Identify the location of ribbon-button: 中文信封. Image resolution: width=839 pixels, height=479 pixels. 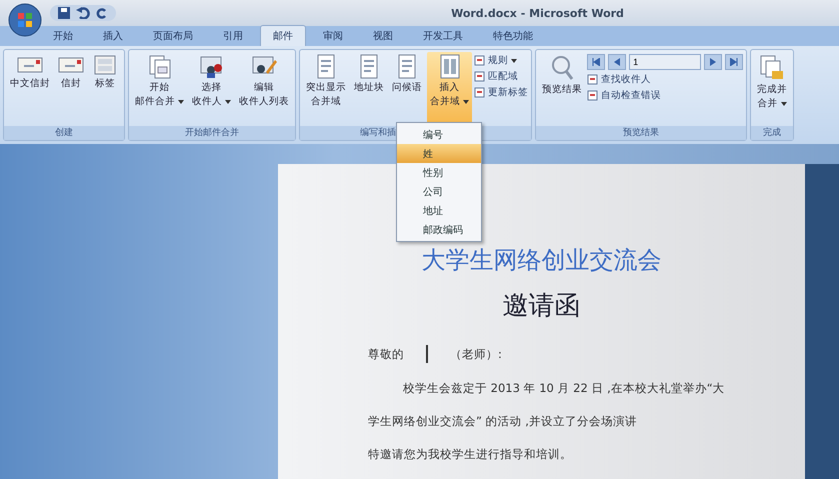
(30, 88).